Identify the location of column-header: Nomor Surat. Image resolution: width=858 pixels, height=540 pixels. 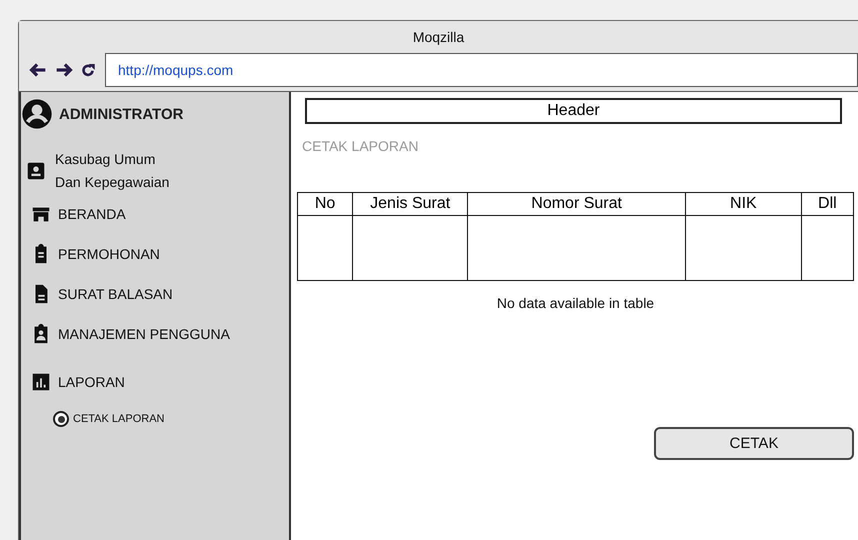
(577, 204).